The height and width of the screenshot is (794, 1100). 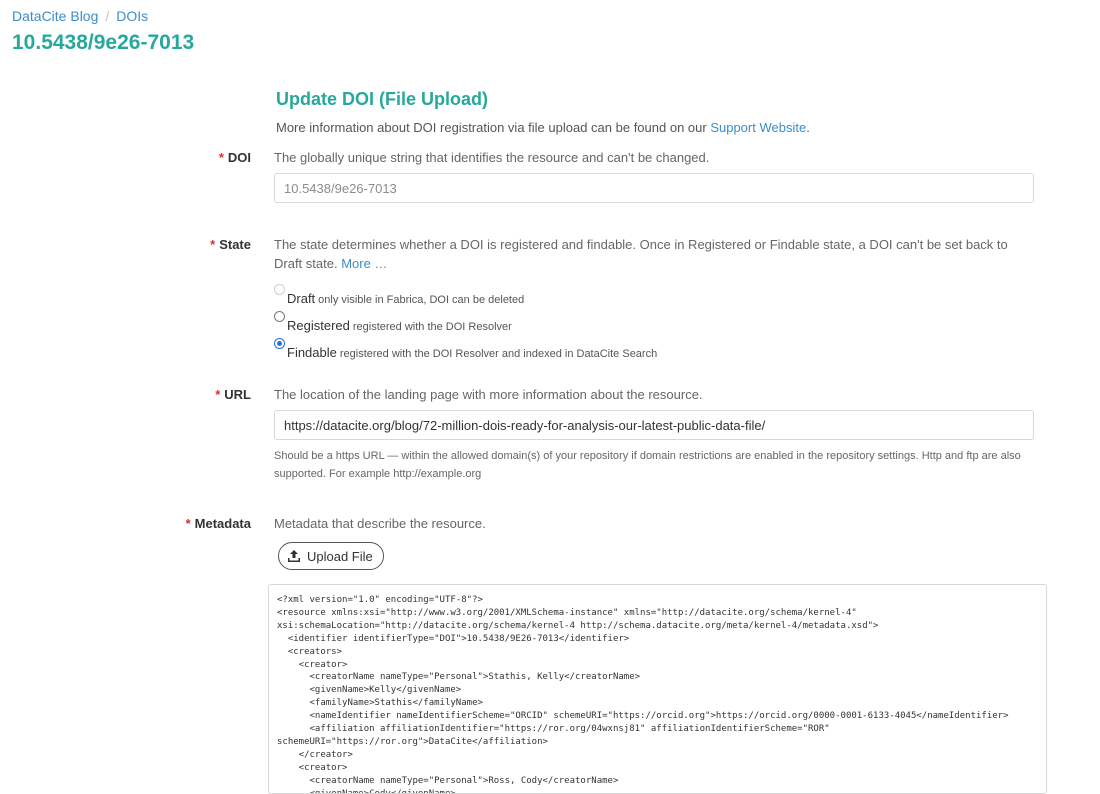 What do you see at coordinates (808, 127) in the screenshot?
I see `form-intro-end: .` at bounding box center [808, 127].